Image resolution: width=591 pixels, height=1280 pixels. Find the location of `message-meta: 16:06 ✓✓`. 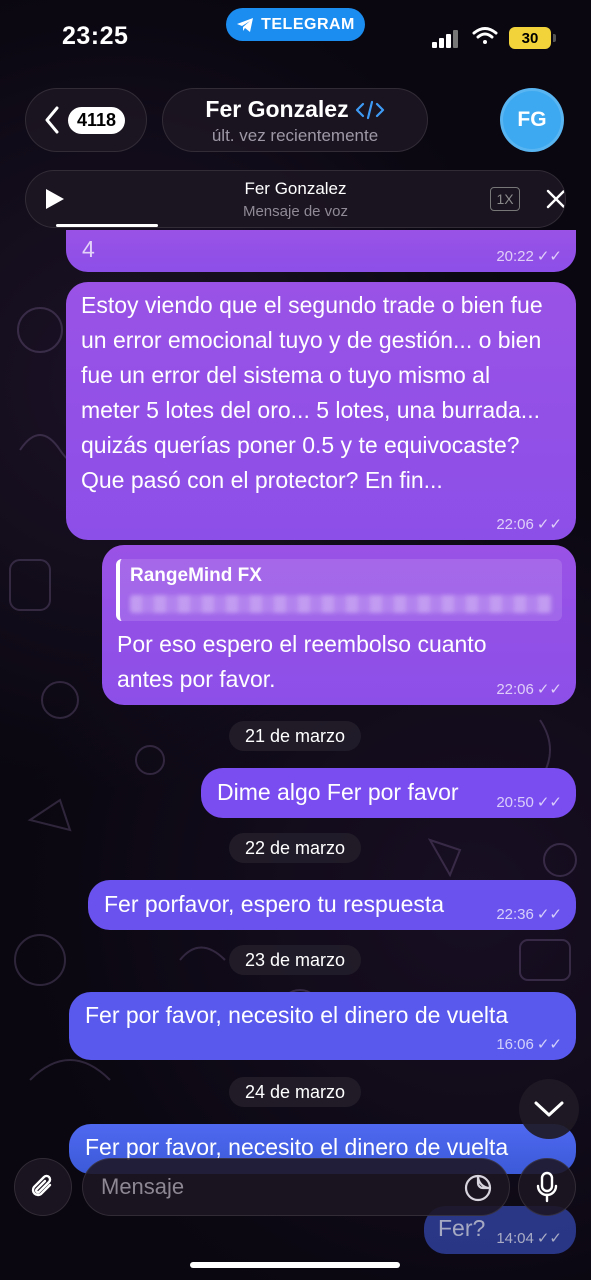

message-meta: 16:06 ✓✓ is located at coordinates (529, 1044).